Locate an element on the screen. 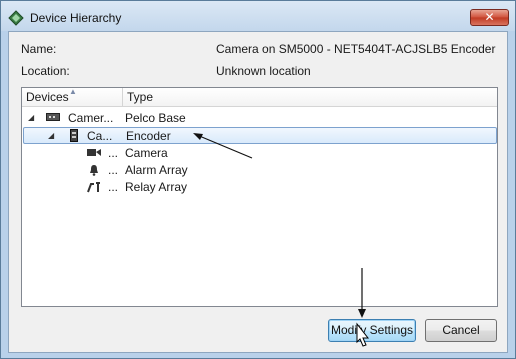  row-type: Encoder is located at coordinates (148, 136).